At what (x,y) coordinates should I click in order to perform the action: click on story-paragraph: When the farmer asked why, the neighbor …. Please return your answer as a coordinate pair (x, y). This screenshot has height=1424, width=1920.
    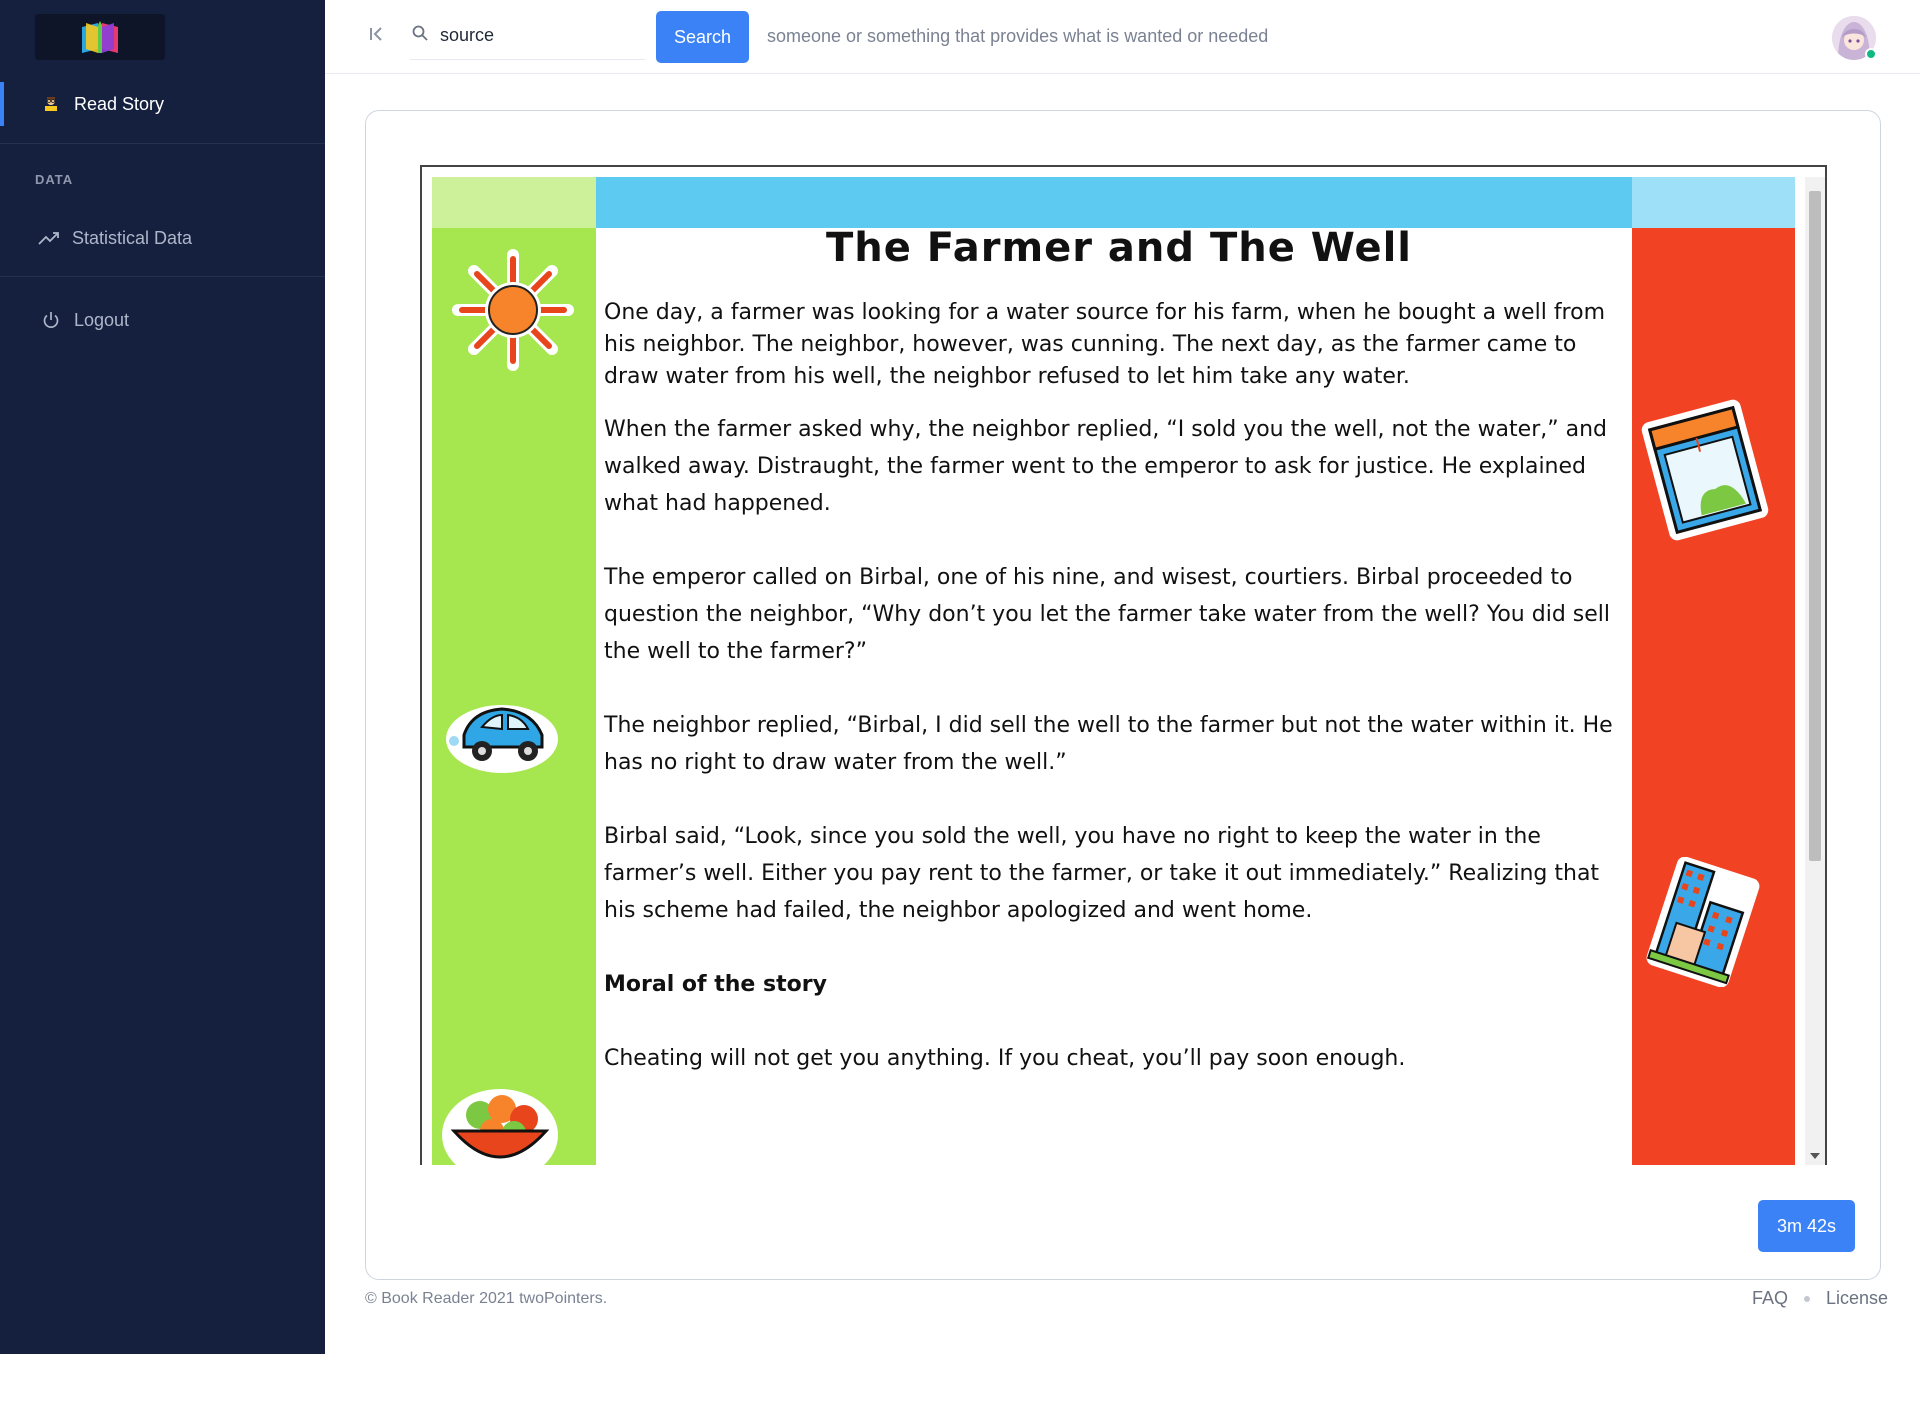
    Looking at the image, I should click on (1106, 466).